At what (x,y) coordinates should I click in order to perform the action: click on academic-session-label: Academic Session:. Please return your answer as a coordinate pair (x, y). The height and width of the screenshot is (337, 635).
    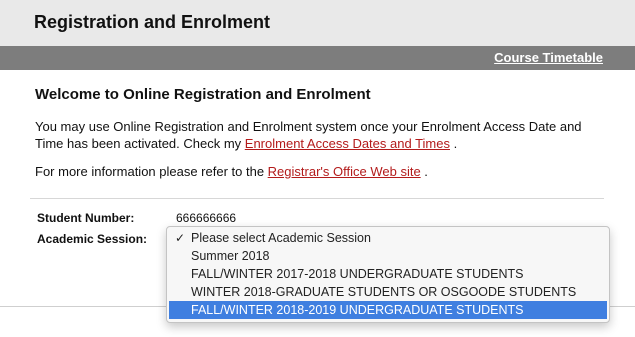
    Looking at the image, I should click on (92, 239).